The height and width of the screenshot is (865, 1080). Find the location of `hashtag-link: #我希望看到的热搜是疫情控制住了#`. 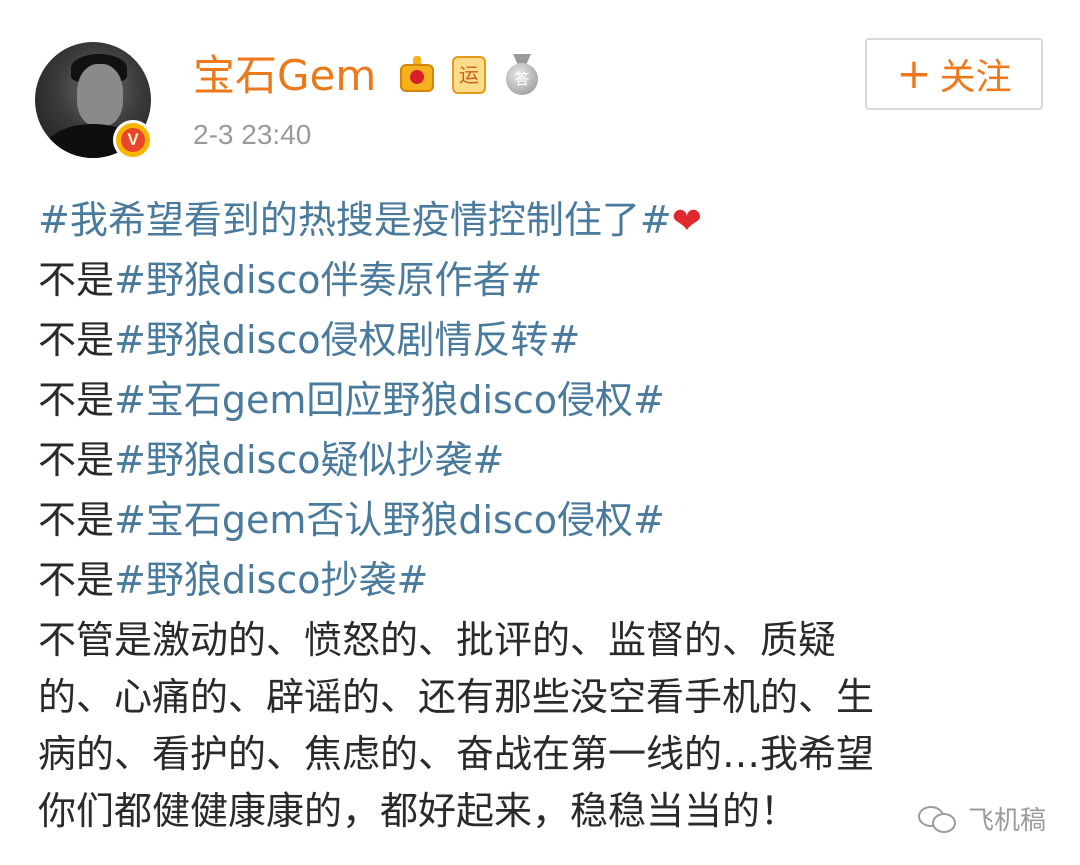

hashtag-link: #我希望看到的热搜是疫情控制住了# is located at coordinates (355, 220).